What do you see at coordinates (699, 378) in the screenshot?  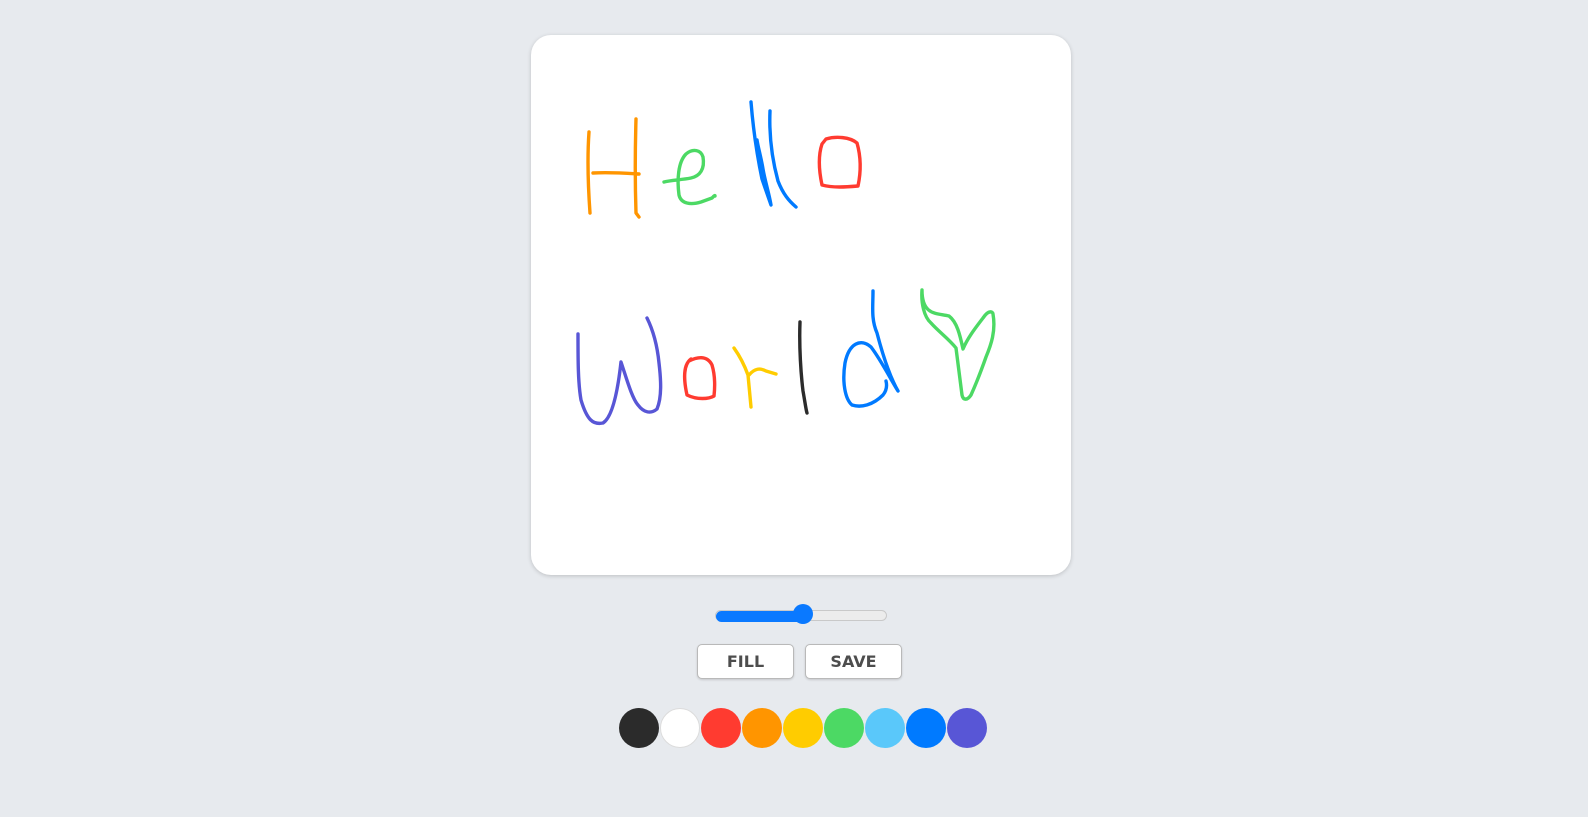 I see `stroke-o2` at bounding box center [699, 378].